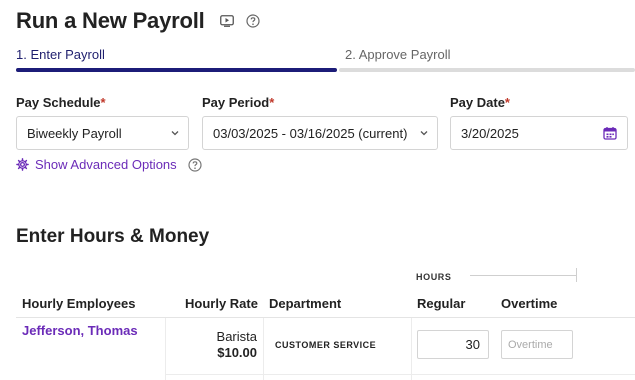 The image size is (635, 380). Describe the element at coordinates (110, 20) in the screenshot. I see `page-title: Run a New Payroll` at that location.